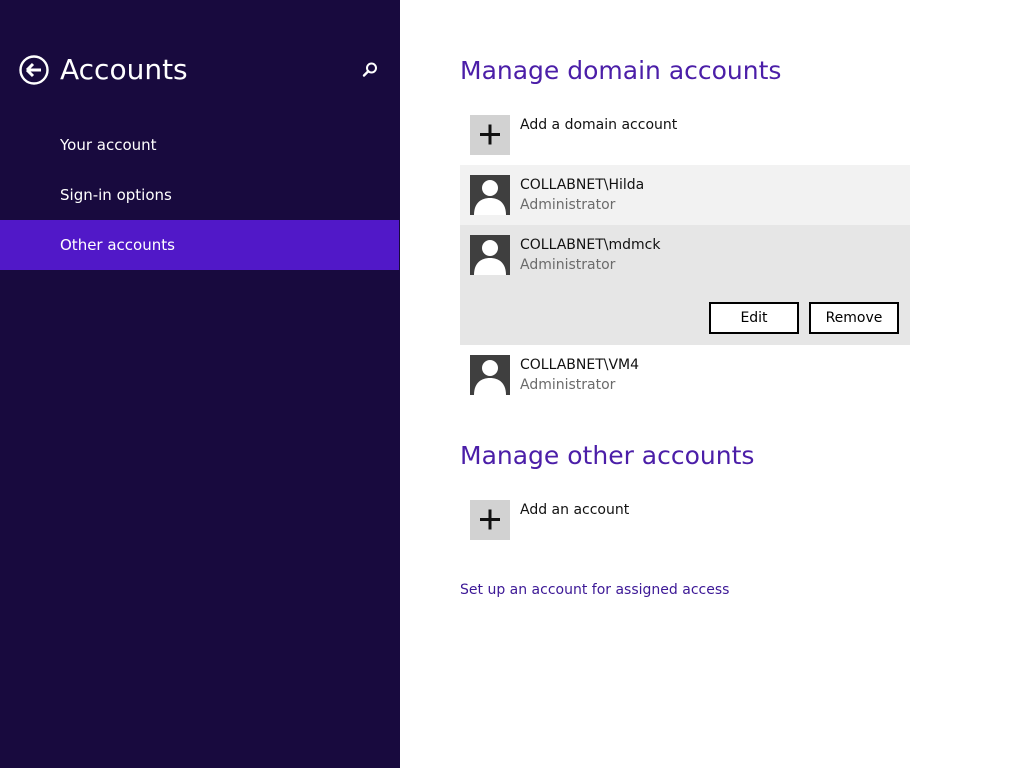 The height and width of the screenshot is (768, 1024). I want to click on account-row-hilda: COLLABNET\Hilda Administrator, so click(685, 195).